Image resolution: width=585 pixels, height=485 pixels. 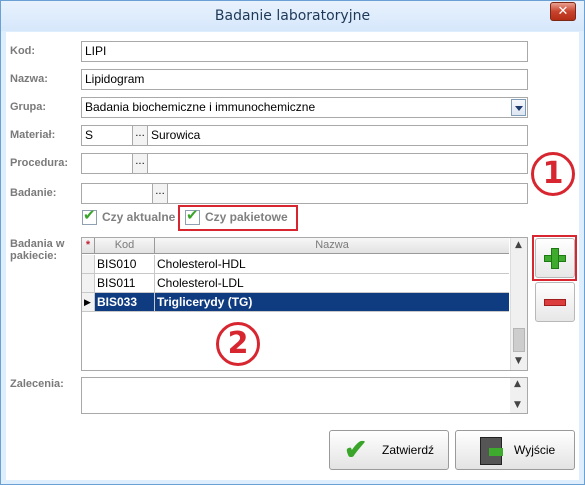 What do you see at coordinates (356, 449) in the screenshot?
I see `check-icon: ✔` at bounding box center [356, 449].